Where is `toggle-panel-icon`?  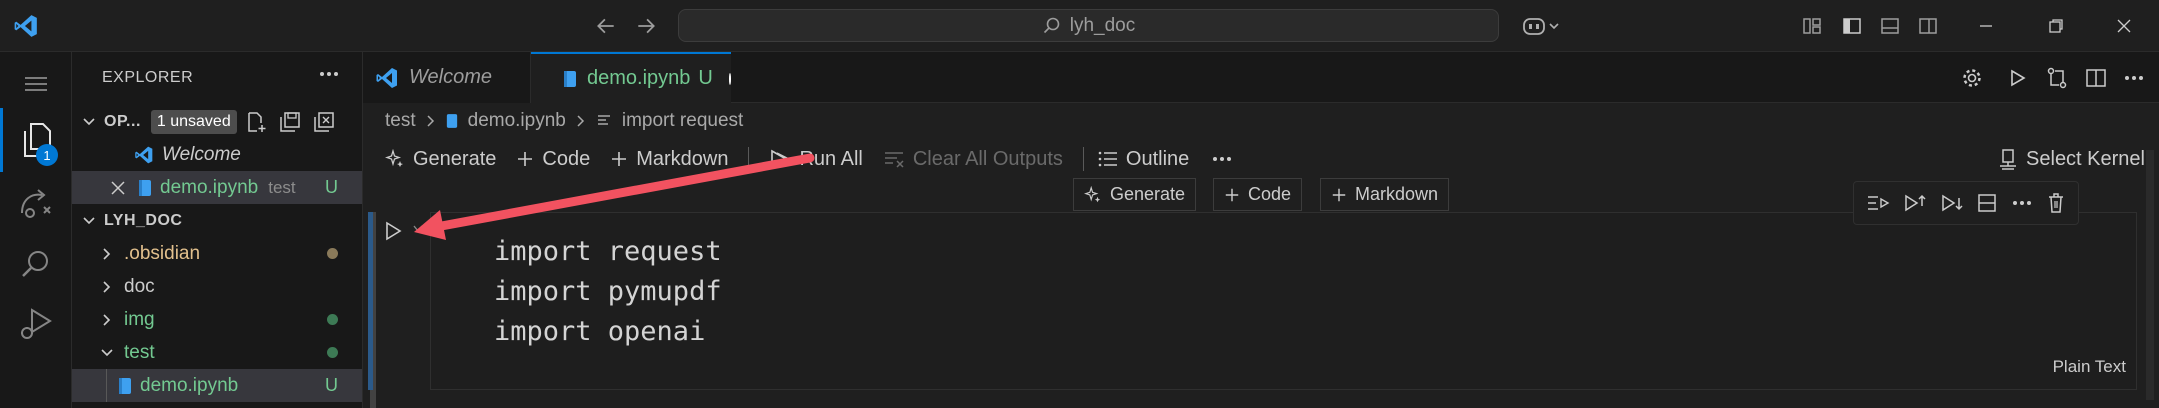
toggle-panel-icon is located at coordinates (1890, 26).